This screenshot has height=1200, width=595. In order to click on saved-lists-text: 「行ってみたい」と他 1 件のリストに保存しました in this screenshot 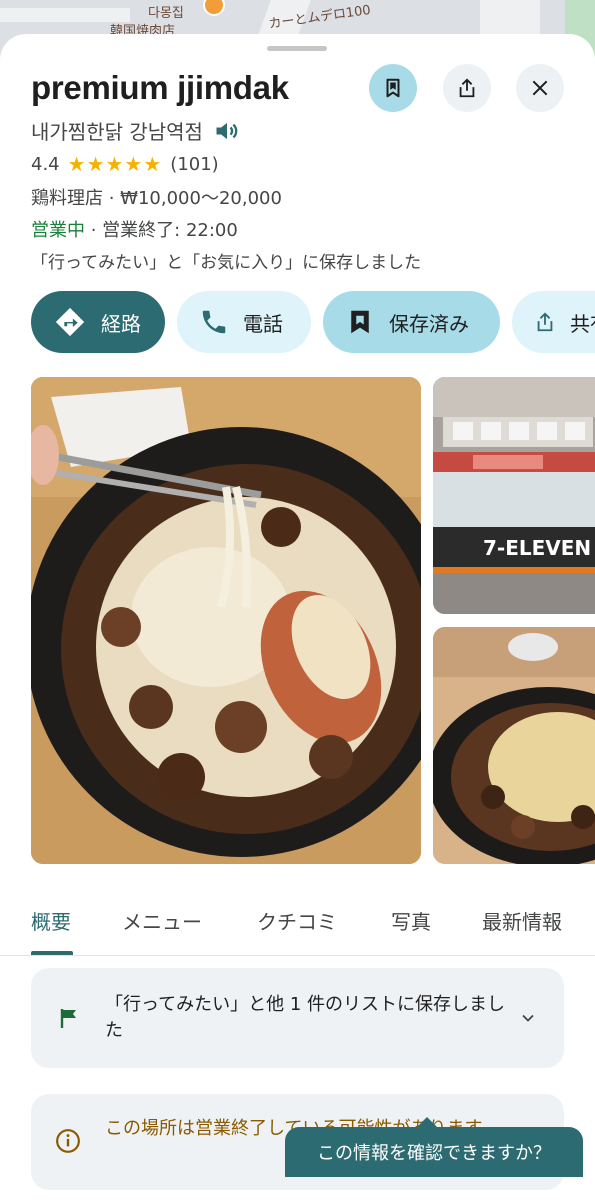, I will do `click(305, 1017)`.